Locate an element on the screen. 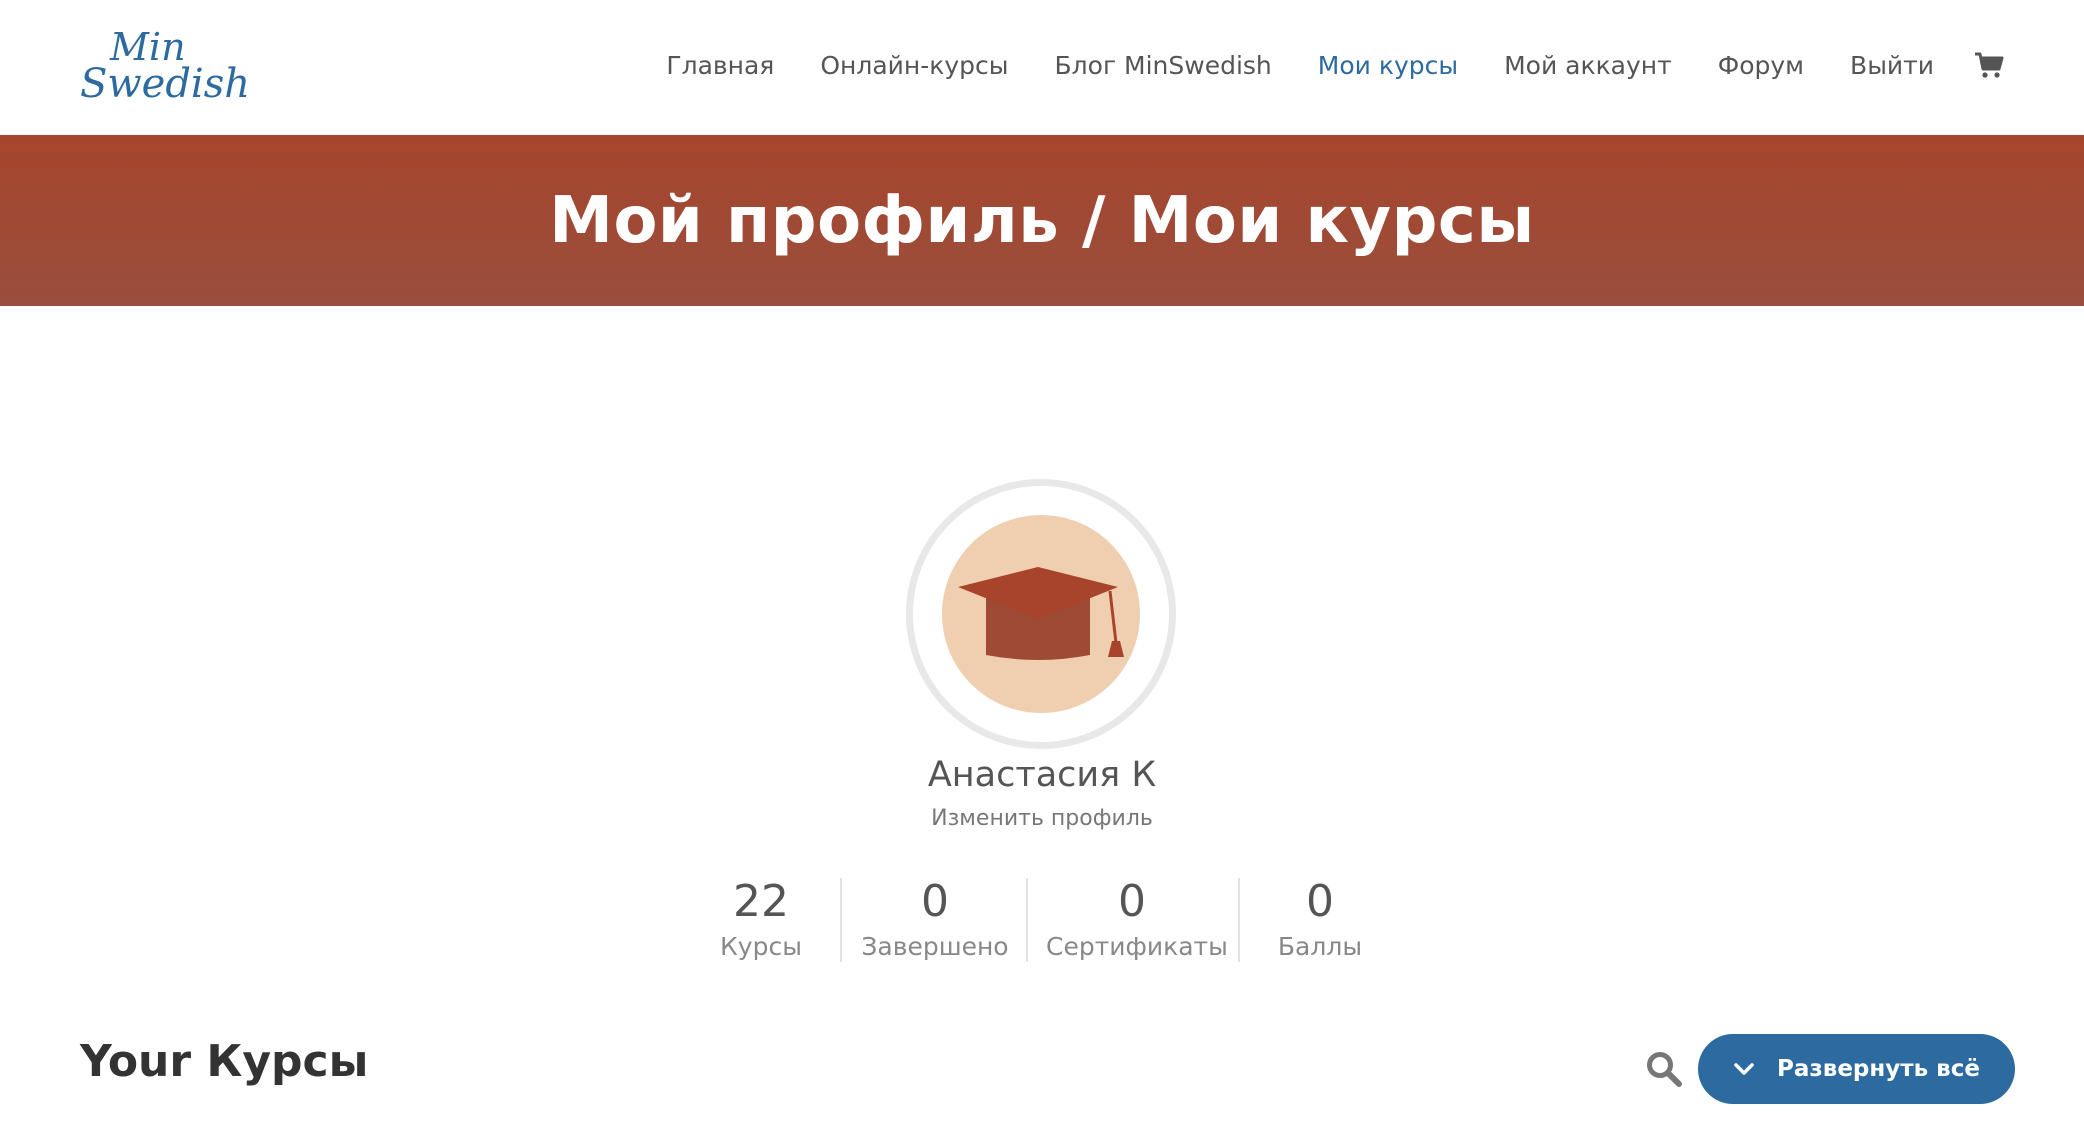  nav-item-blog: Блог MinSwedish is located at coordinates (1163, 65).